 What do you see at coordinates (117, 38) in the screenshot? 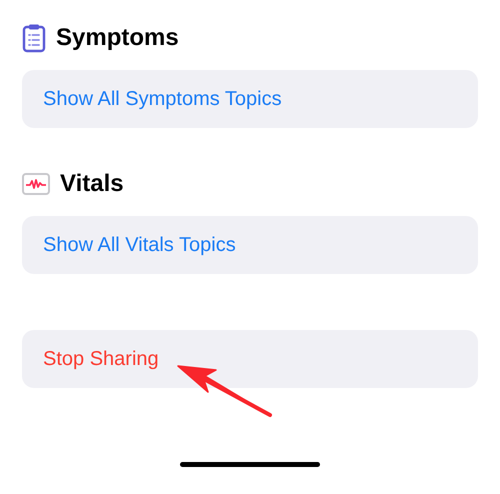
I see `section-title: Symptoms` at bounding box center [117, 38].